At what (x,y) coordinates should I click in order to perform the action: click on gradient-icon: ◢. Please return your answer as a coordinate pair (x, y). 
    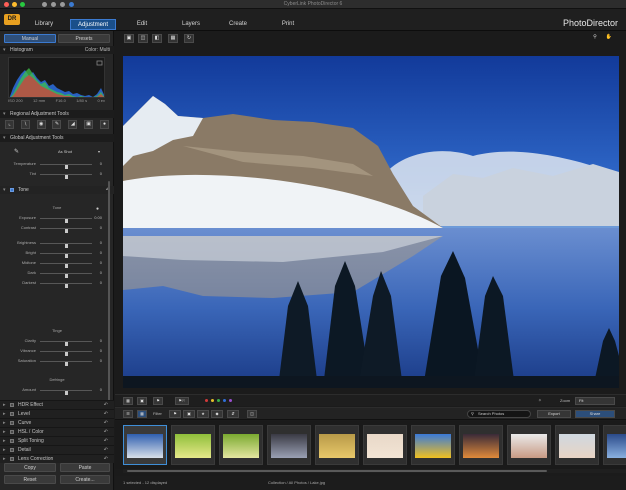
    Looking at the image, I should click on (73, 124).